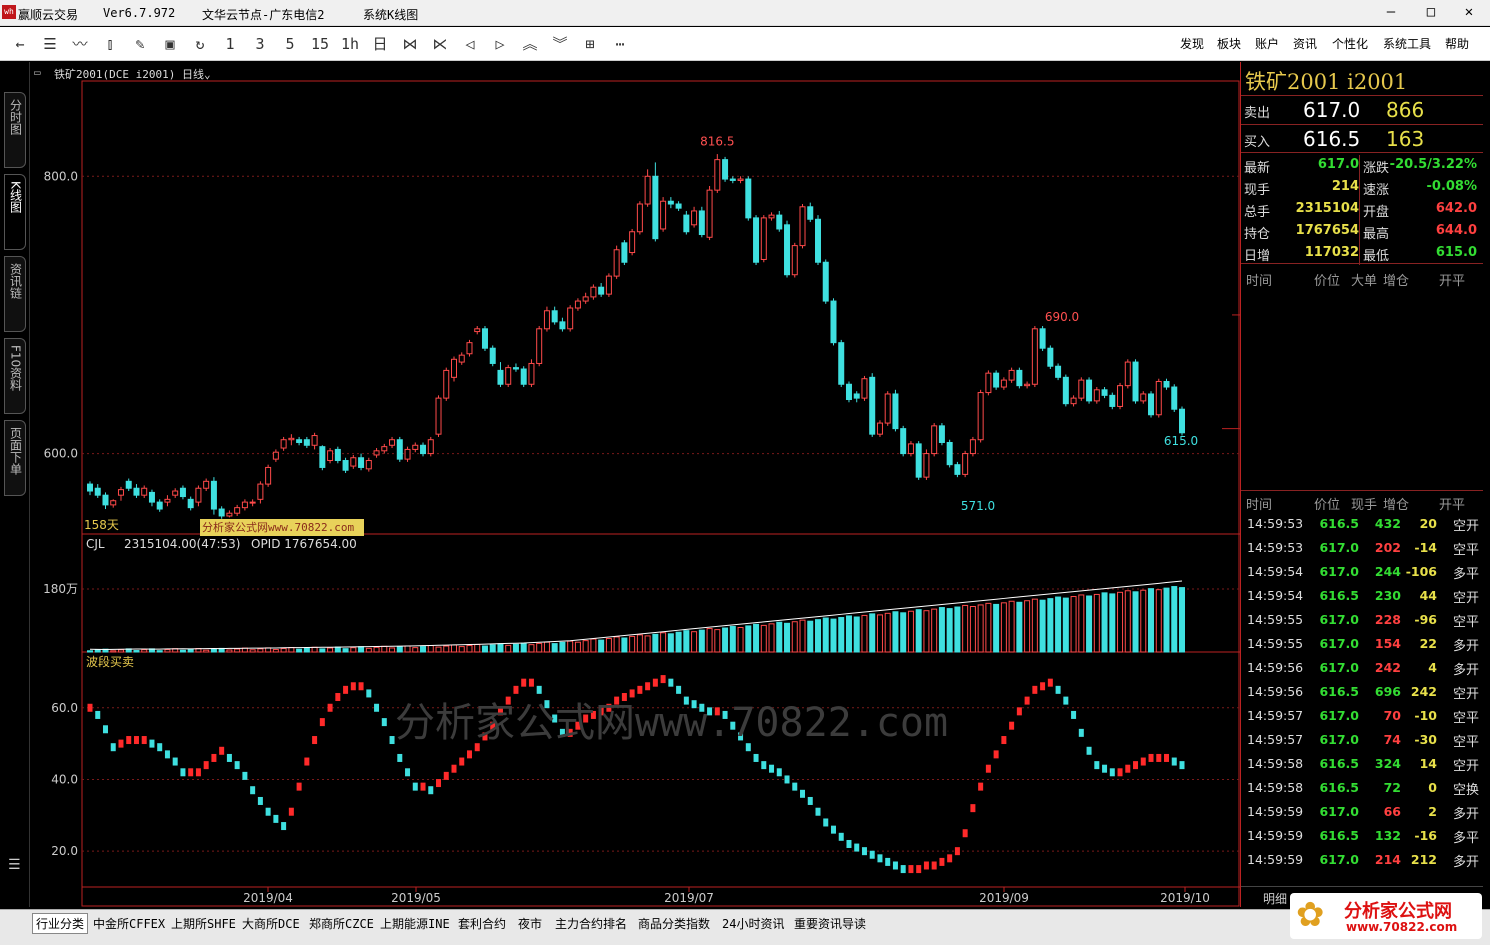 The width and height of the screenshot is (1490, 945). Describe the element at coordinates (1431, 12) in the screenshot. I see `maximize-icon: □` at that location.